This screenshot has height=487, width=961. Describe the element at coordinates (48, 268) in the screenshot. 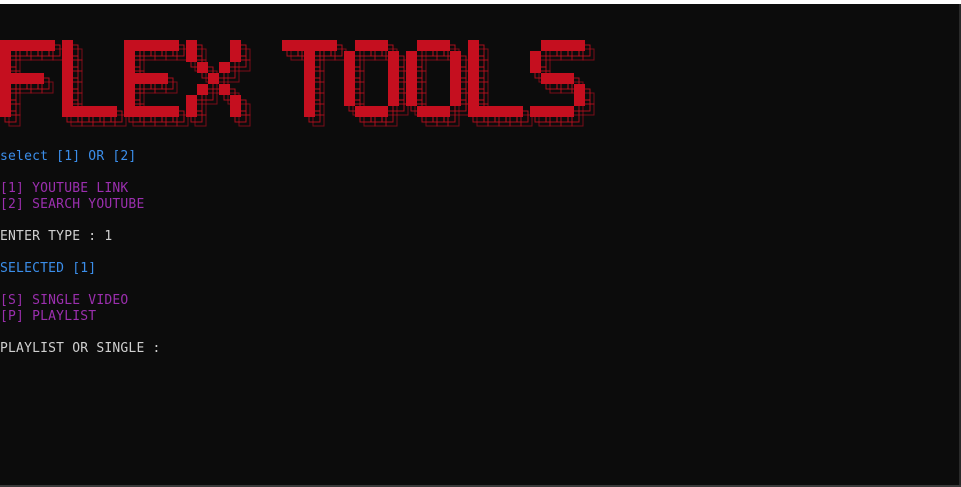

I see `selected-line: SELECTED [1]` at that location.